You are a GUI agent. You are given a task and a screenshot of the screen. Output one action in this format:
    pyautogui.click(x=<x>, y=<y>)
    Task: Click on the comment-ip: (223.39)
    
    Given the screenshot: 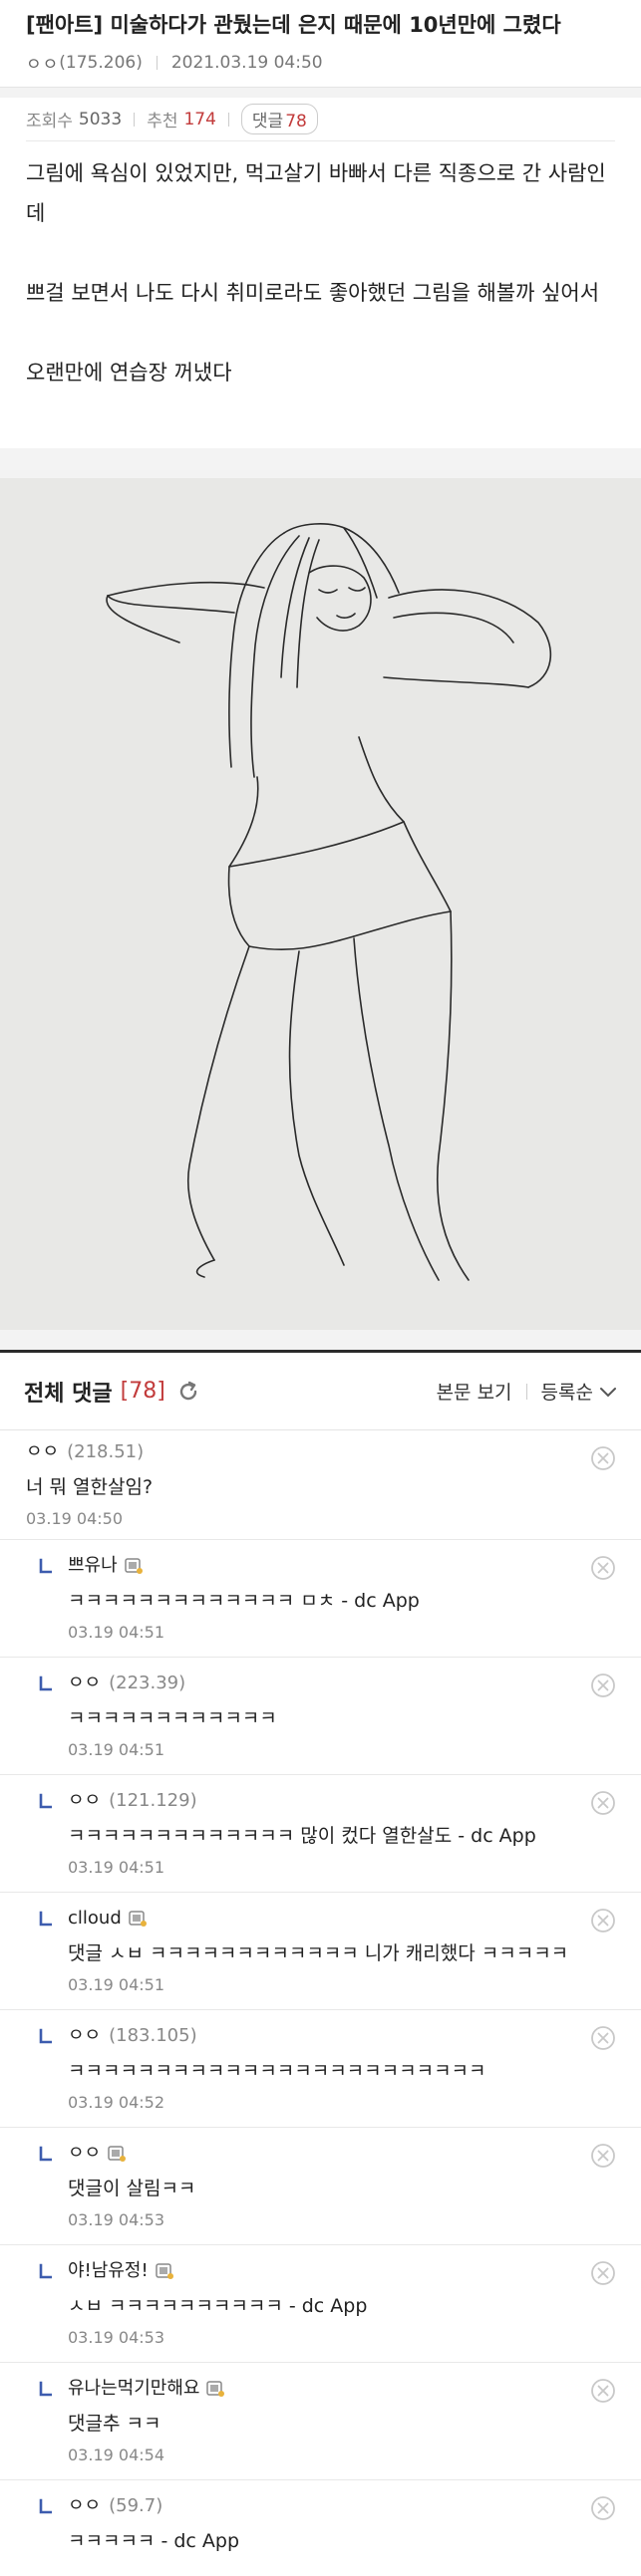 What is the action you would take?
    pyautogui.click(x=147, y=1683)
    